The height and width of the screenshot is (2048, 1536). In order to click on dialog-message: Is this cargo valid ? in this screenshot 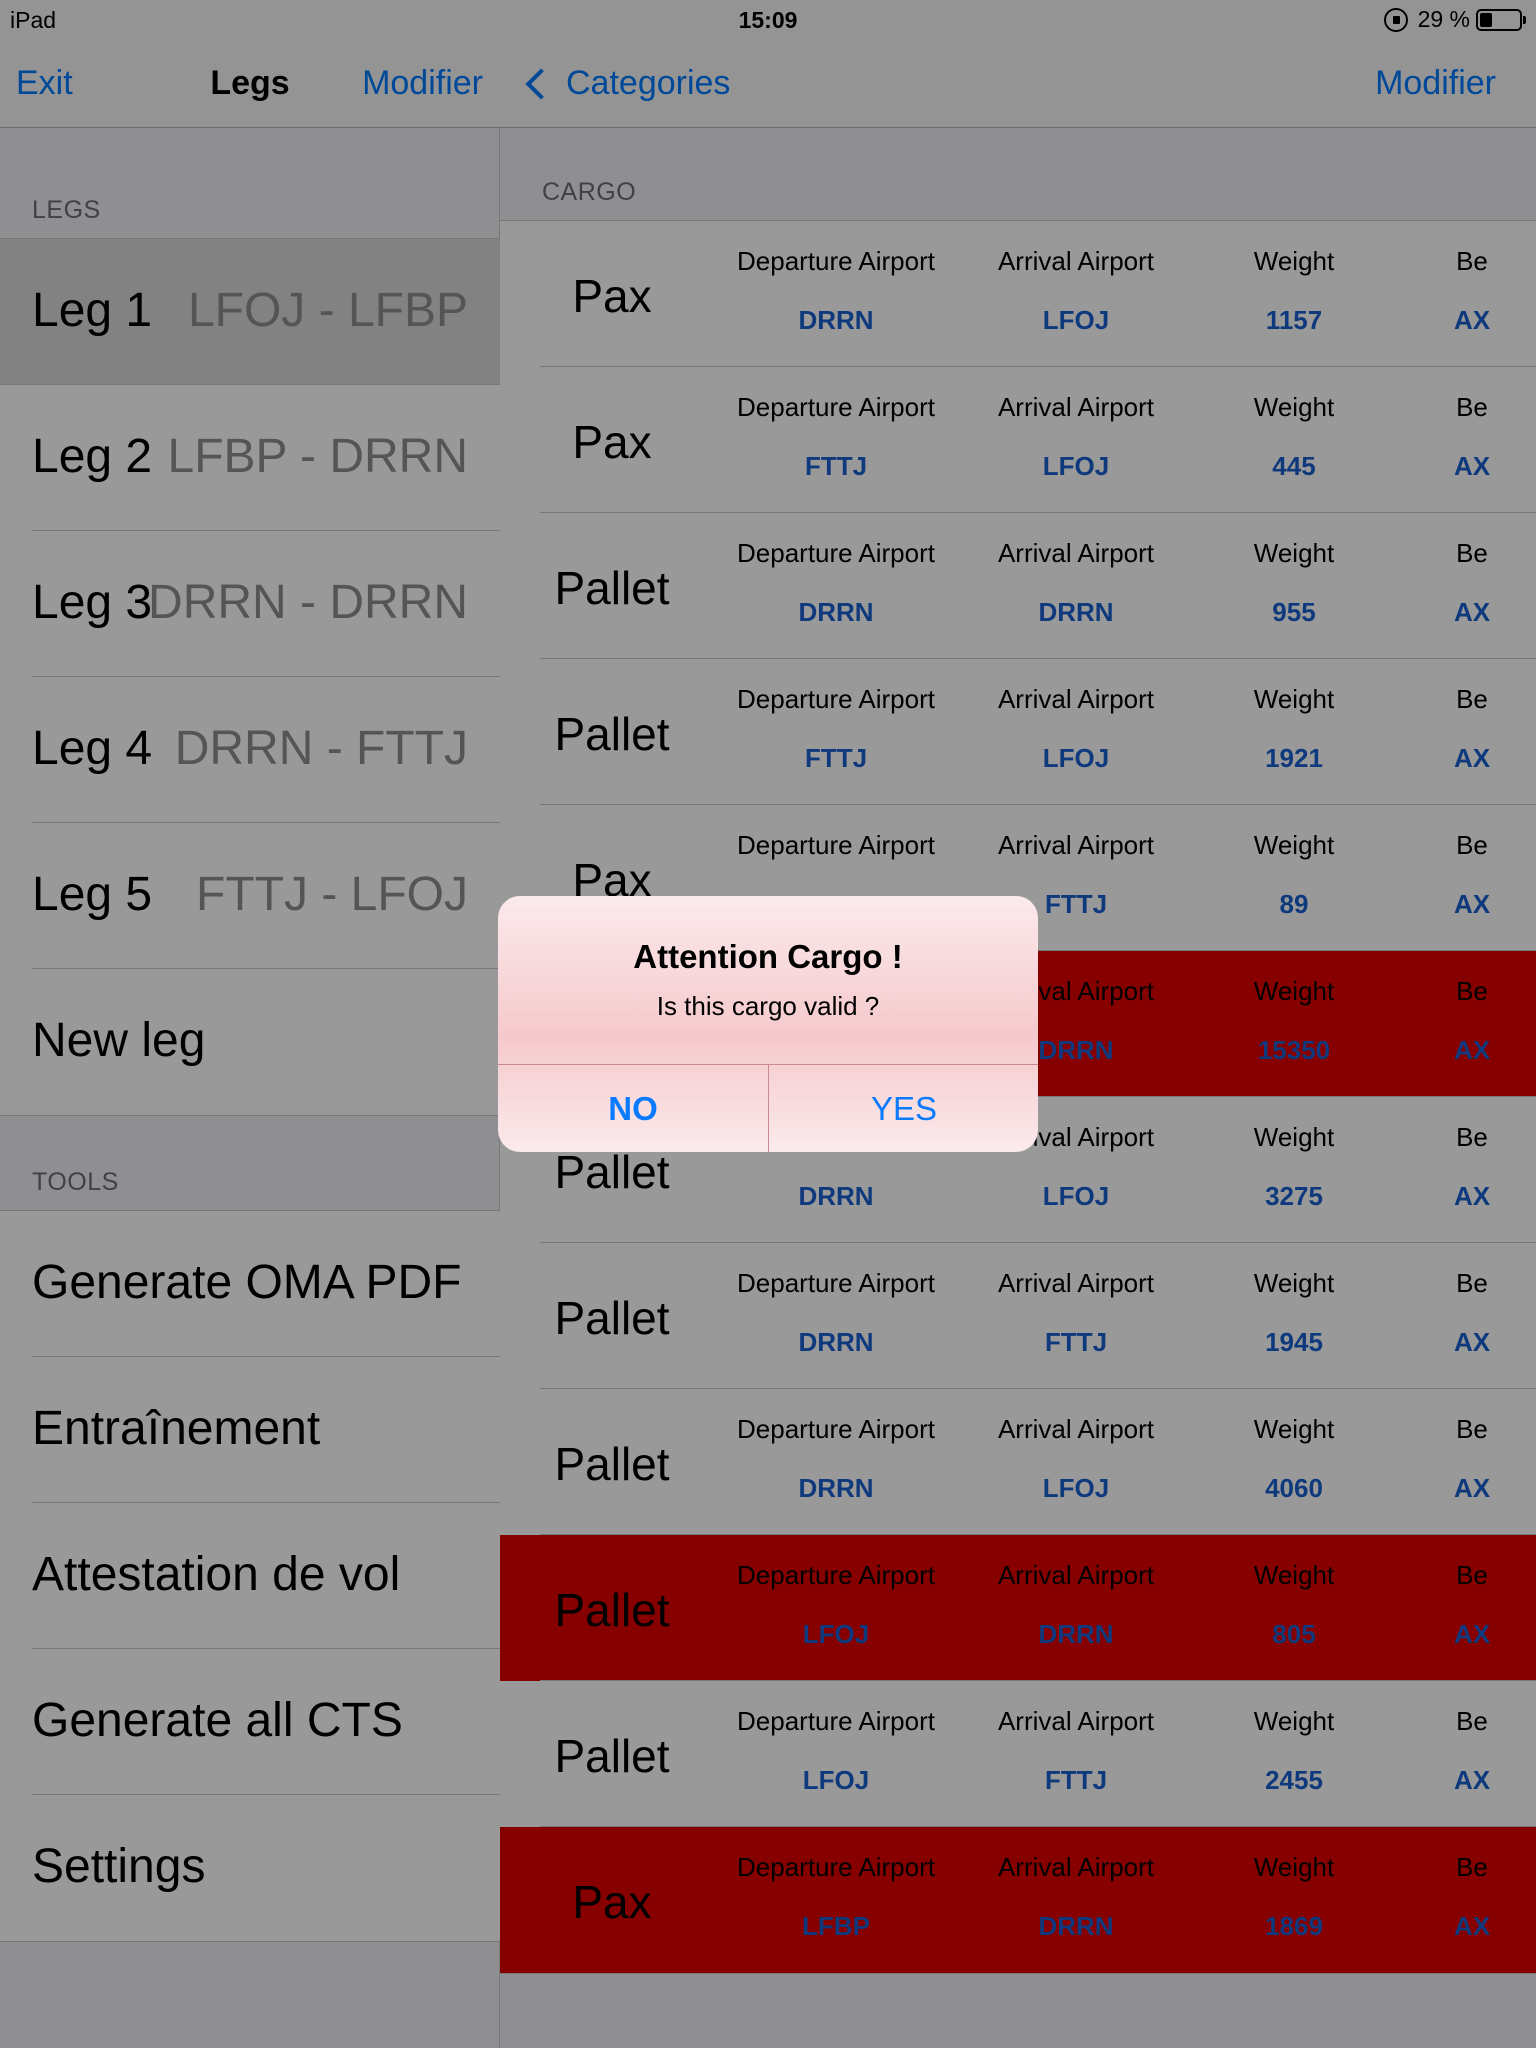, I will do `click(768, 1006)`.